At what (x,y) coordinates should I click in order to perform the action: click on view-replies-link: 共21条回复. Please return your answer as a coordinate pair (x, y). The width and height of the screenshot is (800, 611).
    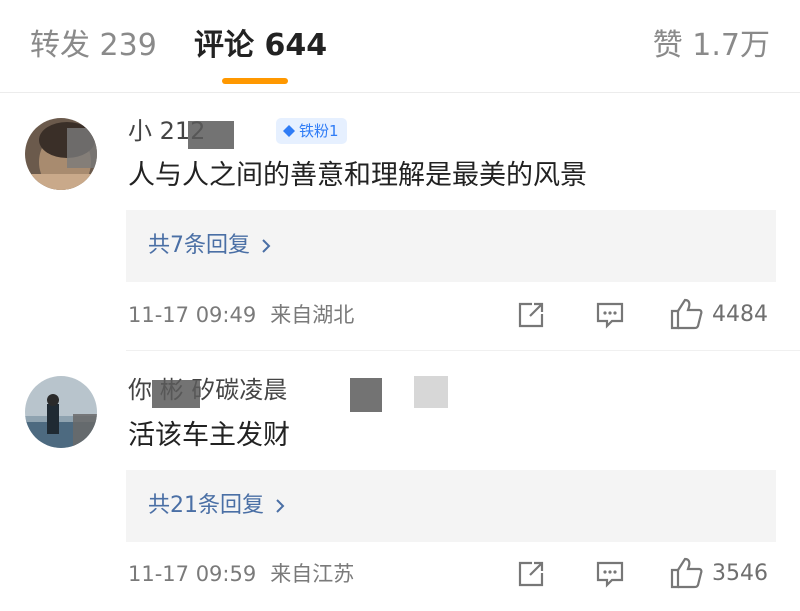
    Looking at the image, I should click on (217, 506).